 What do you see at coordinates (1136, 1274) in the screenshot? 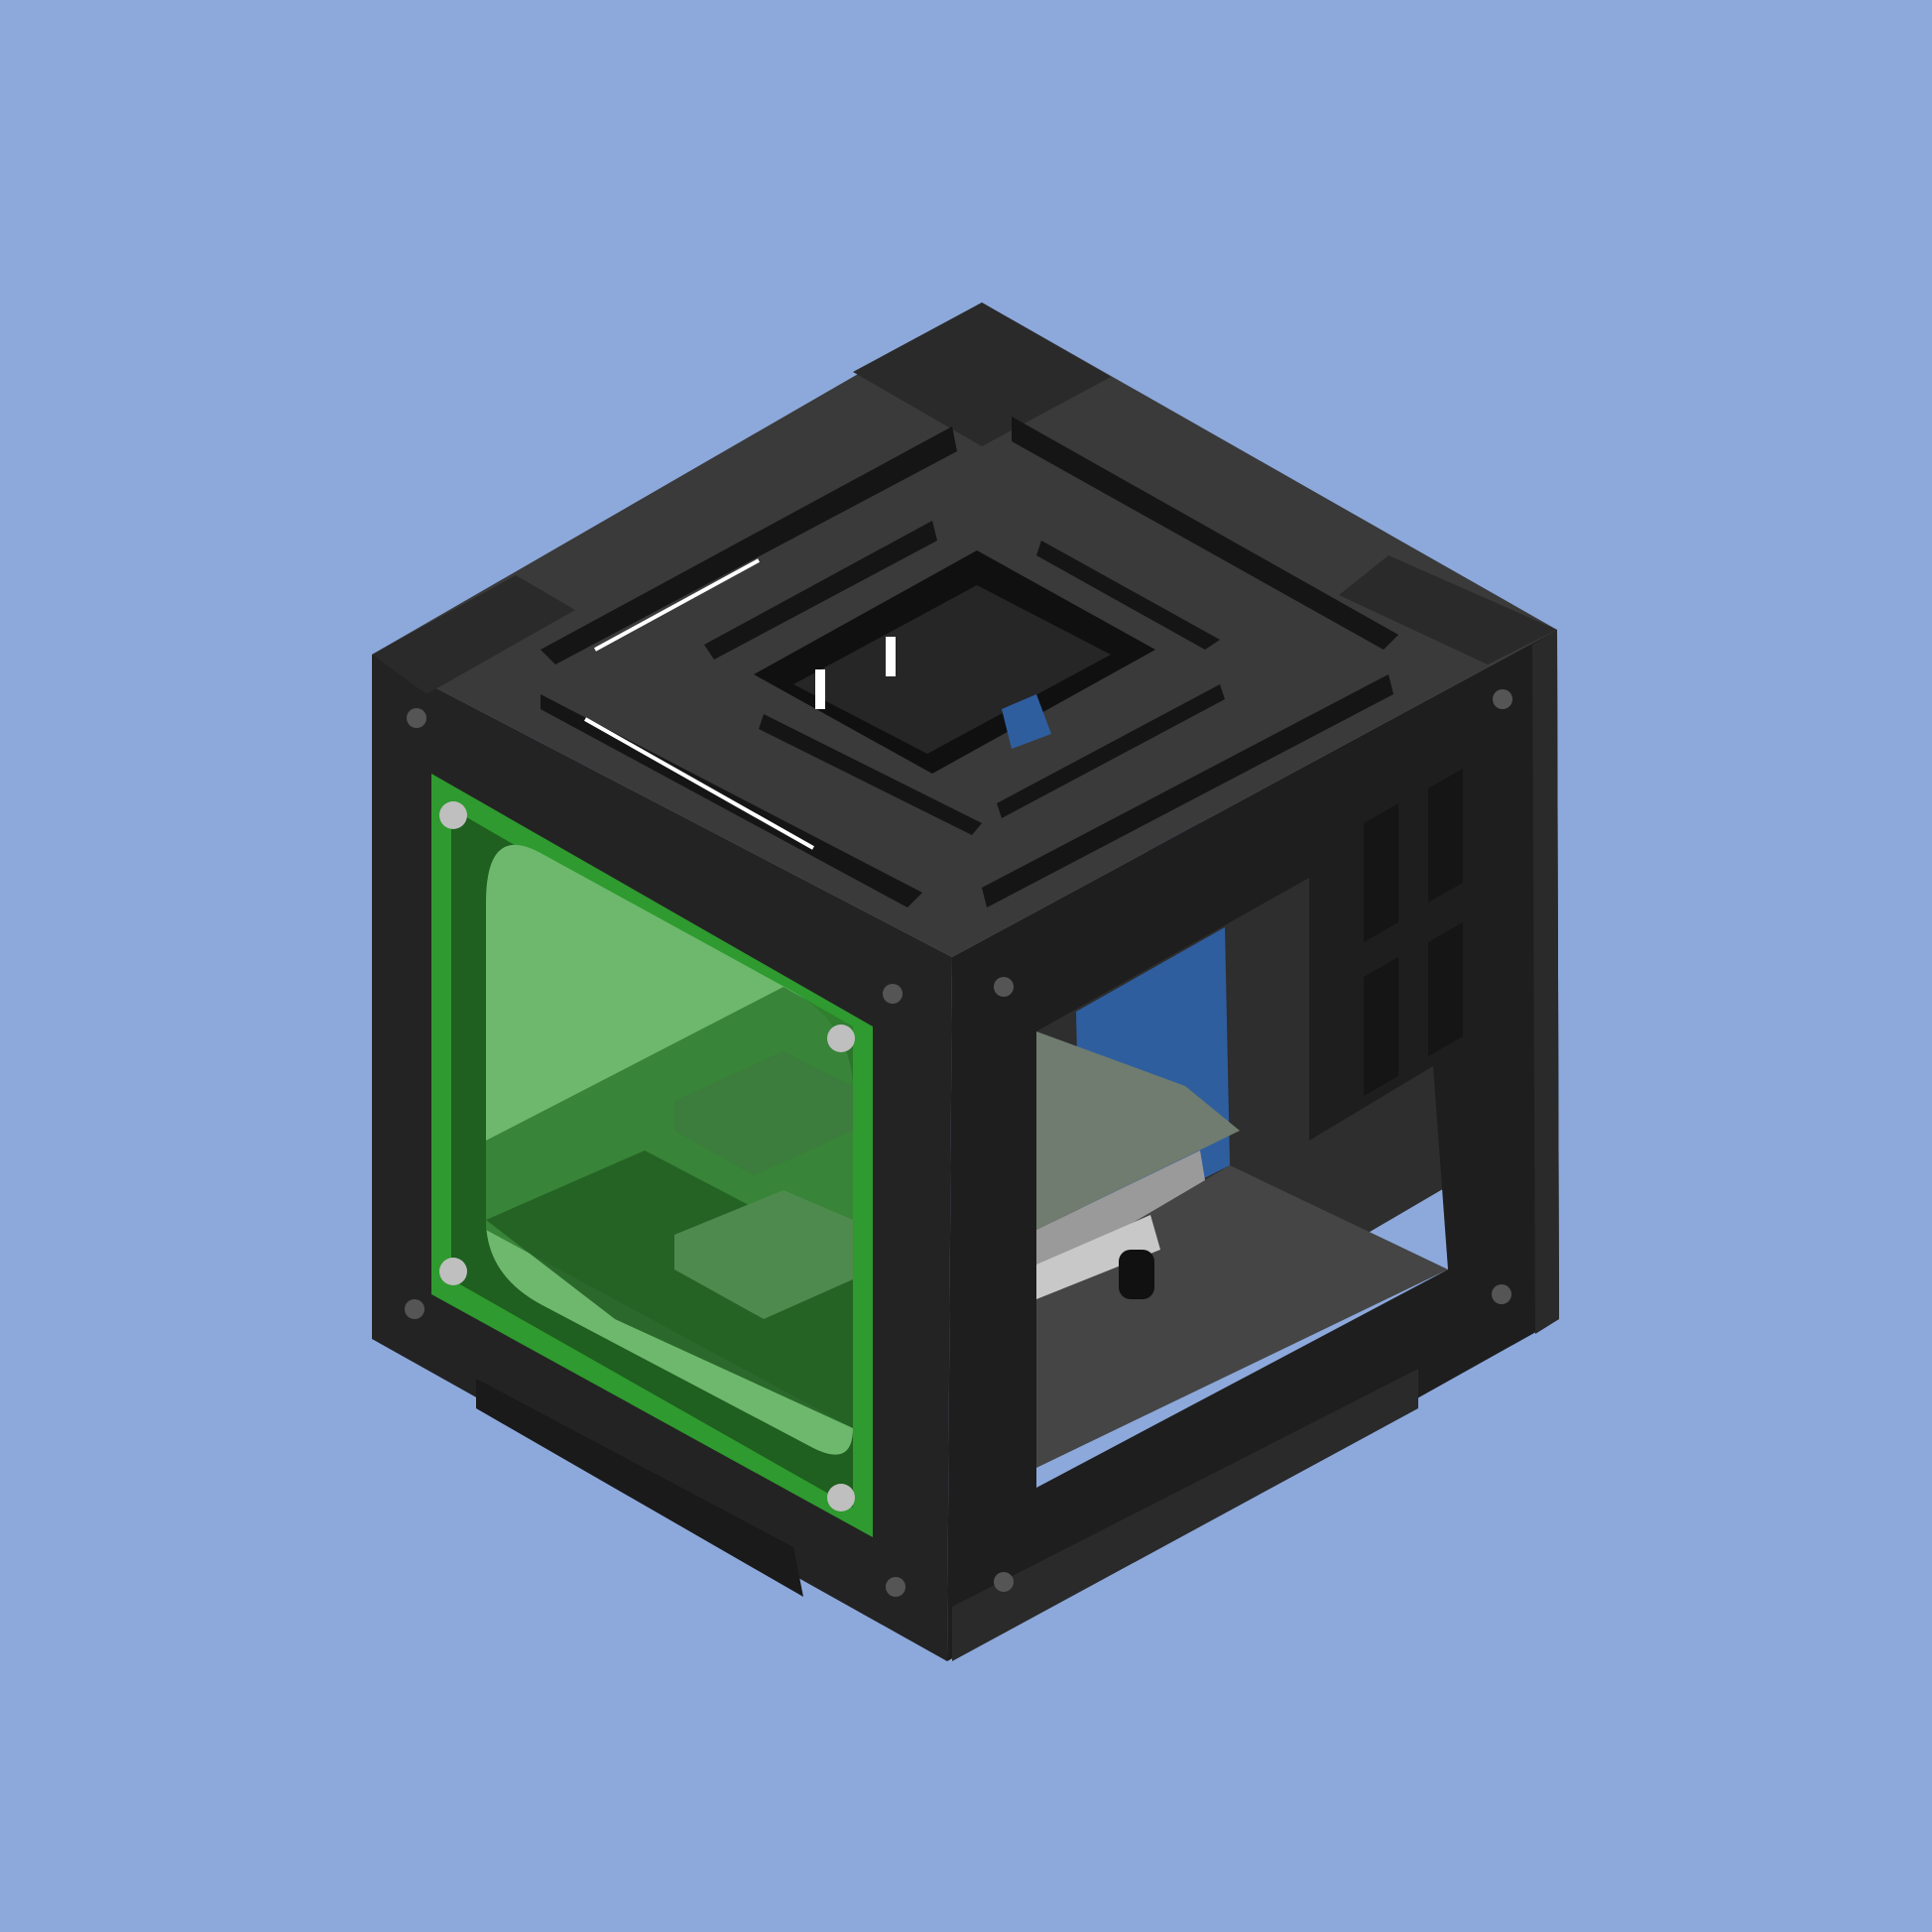
I see `carriage-foot` at bounding box center [1136, 1274].